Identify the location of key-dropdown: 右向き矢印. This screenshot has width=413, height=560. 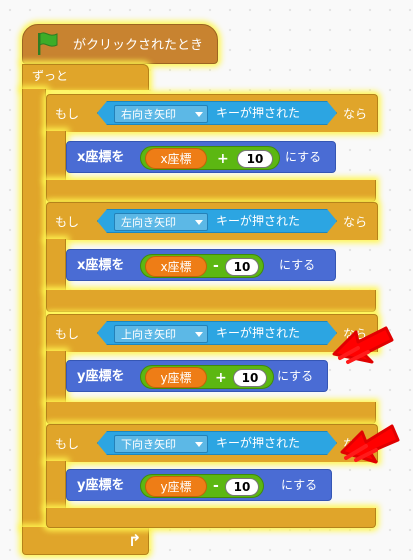
(161, 114).